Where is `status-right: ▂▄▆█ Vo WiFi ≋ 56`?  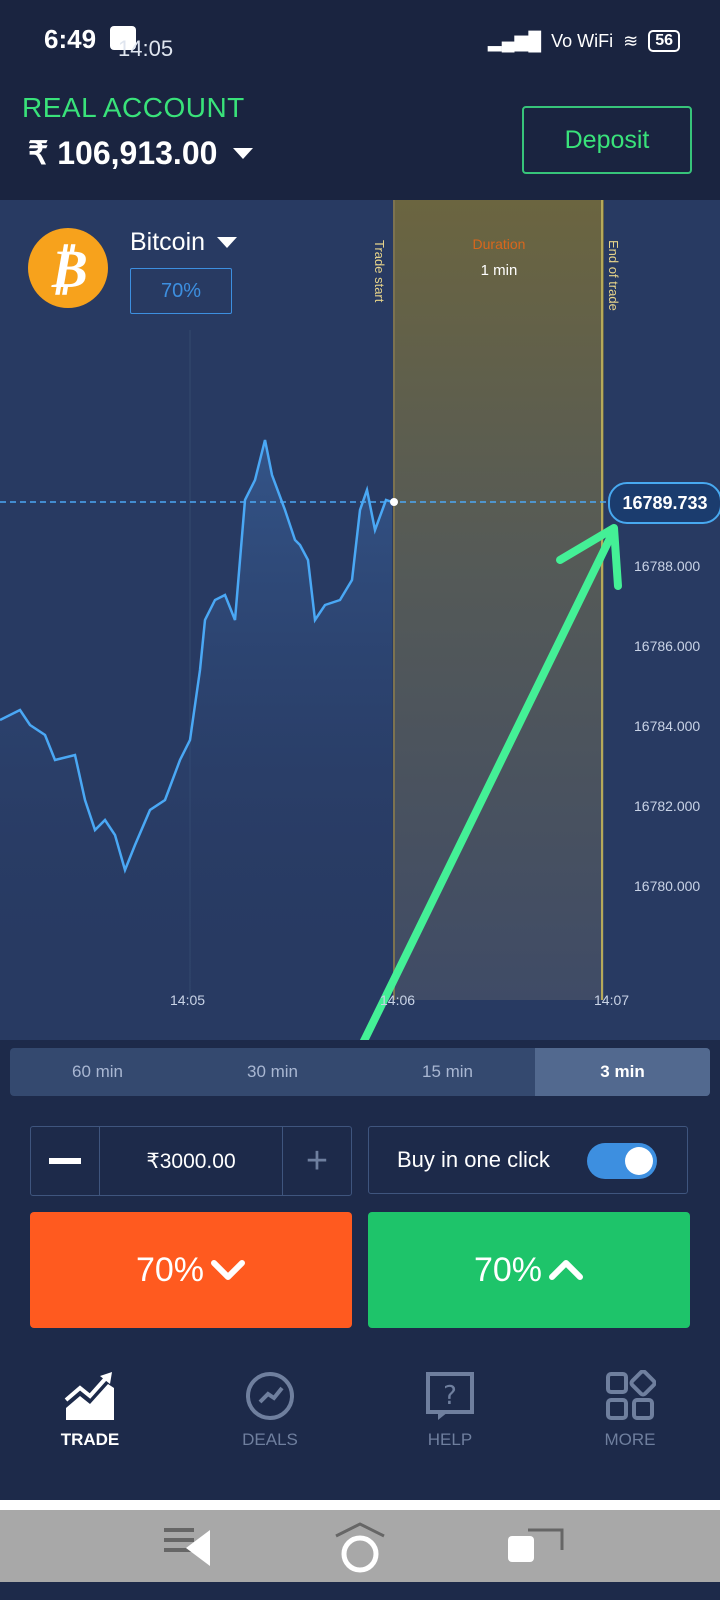
status-right: ▂▄▆█ Vo WiFi ≋ 56 is located at coordinates (584, 41).